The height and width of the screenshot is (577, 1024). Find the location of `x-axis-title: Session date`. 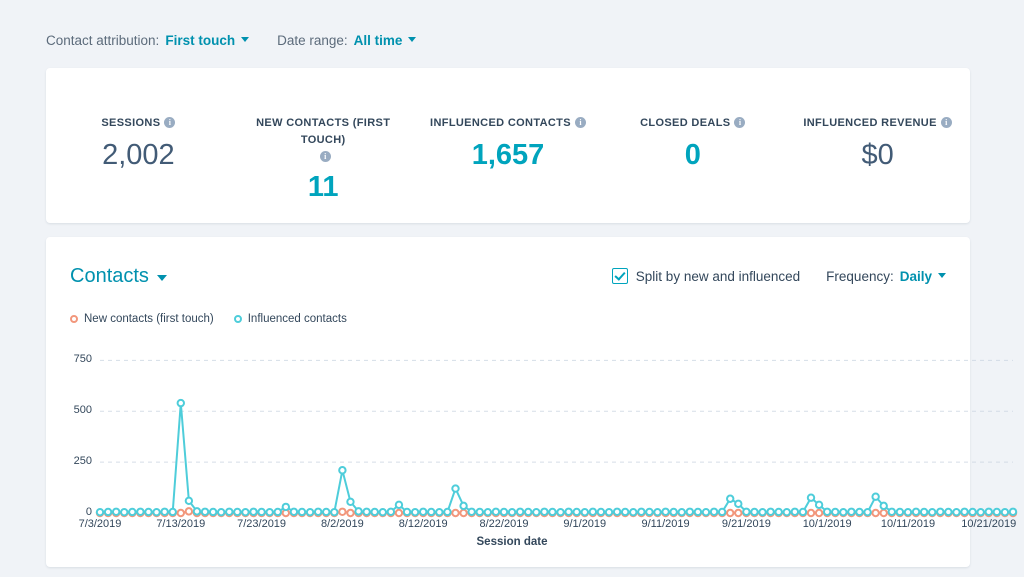

x-axis-title: Session date is located at coordinates (512, 542).